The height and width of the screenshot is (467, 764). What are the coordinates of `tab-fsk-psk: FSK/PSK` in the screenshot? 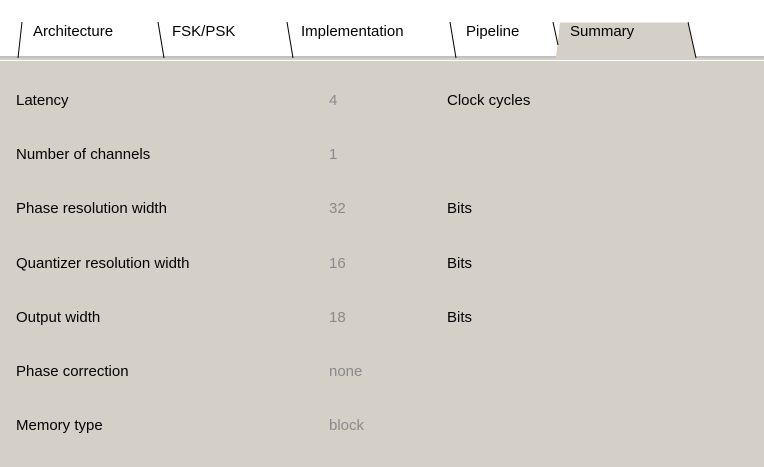 It's located at (203, 31).